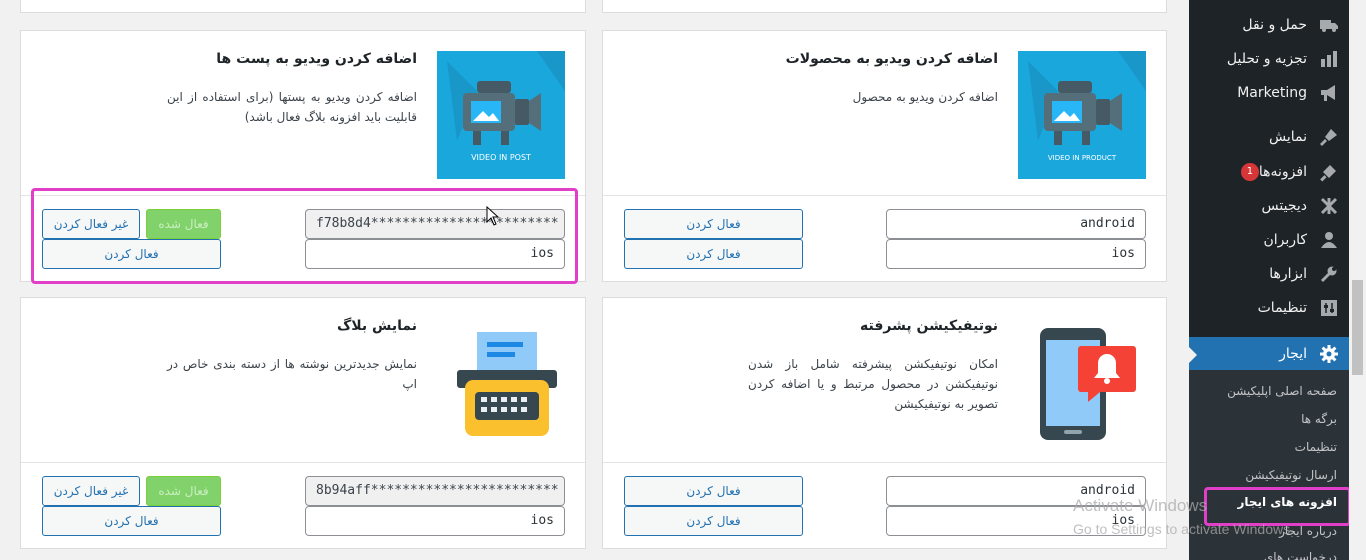 The height and width of the screenshot is (560, 1366). I want to click on sidebar-item-label: تنظیمات, so click(1282, 308).